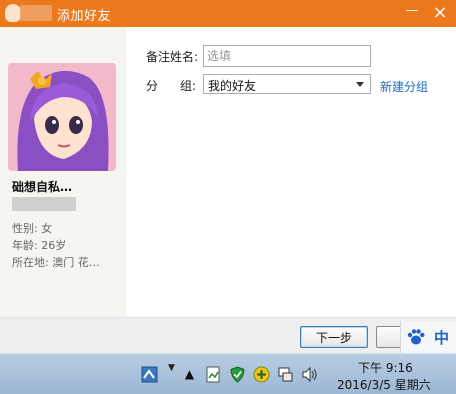 This screenshot has width=456, height=394. What do you see at coordinates (213, 374) in the screenshot?
I see `document-icon` at bounding box center [213, 374].